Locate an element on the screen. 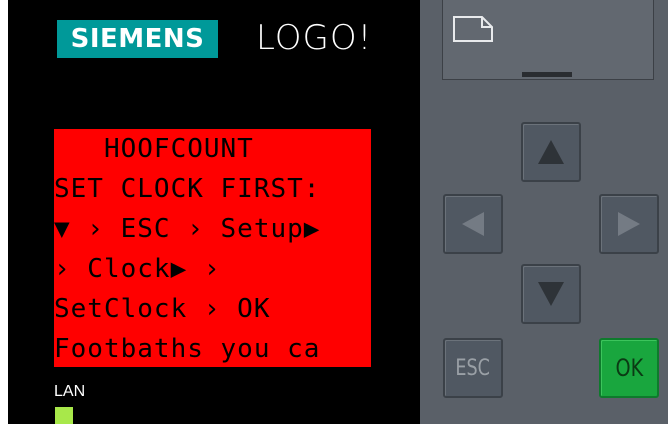  lcd-line-4: › Clock▶ › is located at coordinates (137, 269).